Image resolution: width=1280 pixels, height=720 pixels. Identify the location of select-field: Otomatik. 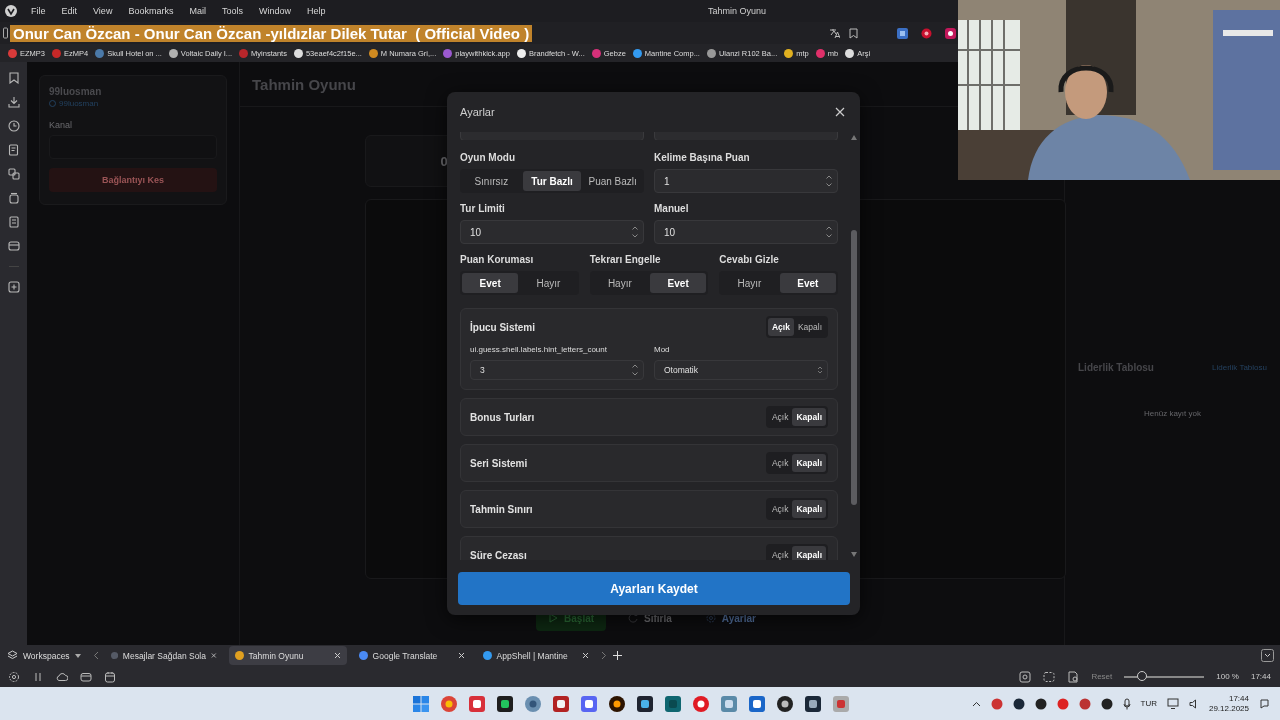
(741, 370).